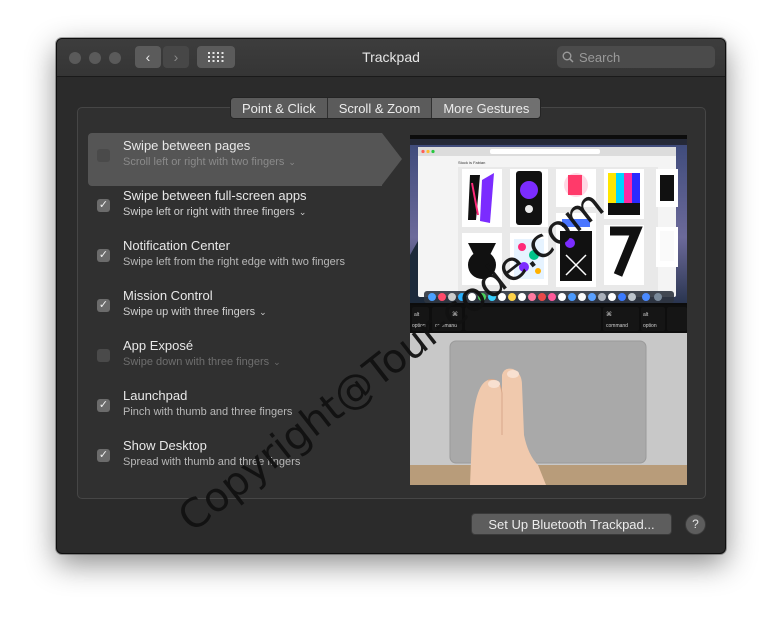  I want to click on gesture-subtitle: Scroll left or right with two fingers, so click(204, 162).